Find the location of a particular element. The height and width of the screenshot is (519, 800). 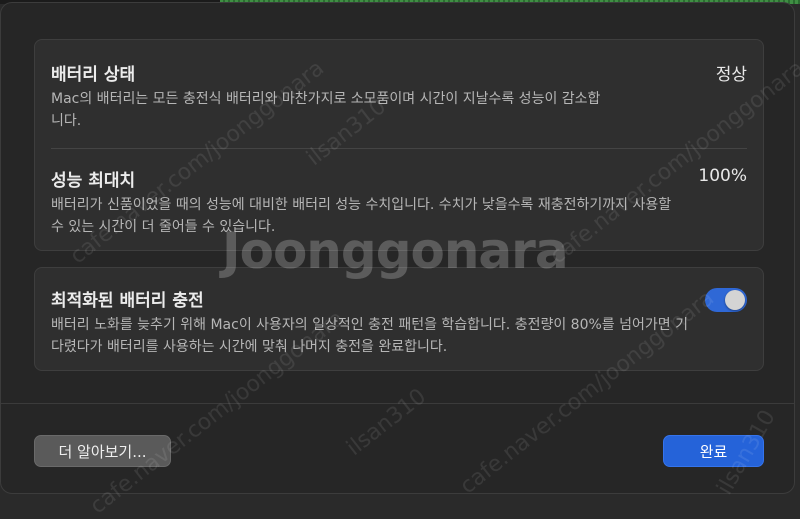

done-button: 완료 is located at coordinates (713, 451).